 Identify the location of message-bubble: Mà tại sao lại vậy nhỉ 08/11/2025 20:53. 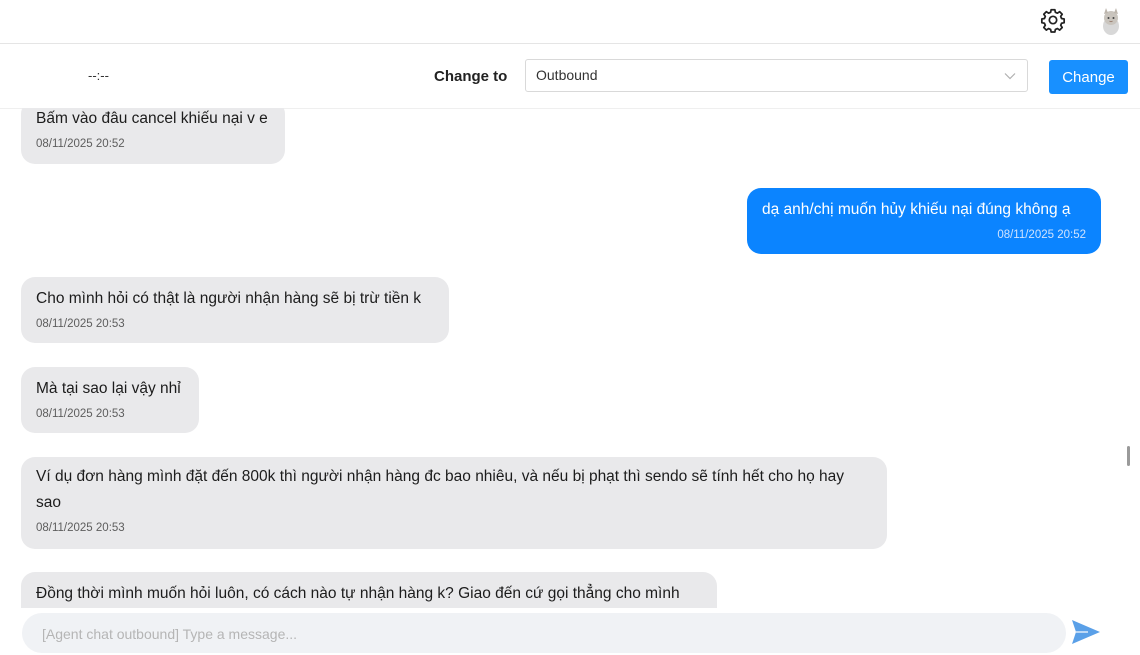
(110, 400).